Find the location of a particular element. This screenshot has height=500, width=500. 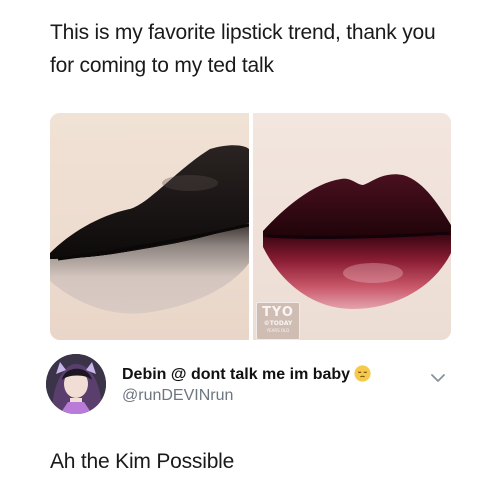

avatar is located at coordinates (76, 384).